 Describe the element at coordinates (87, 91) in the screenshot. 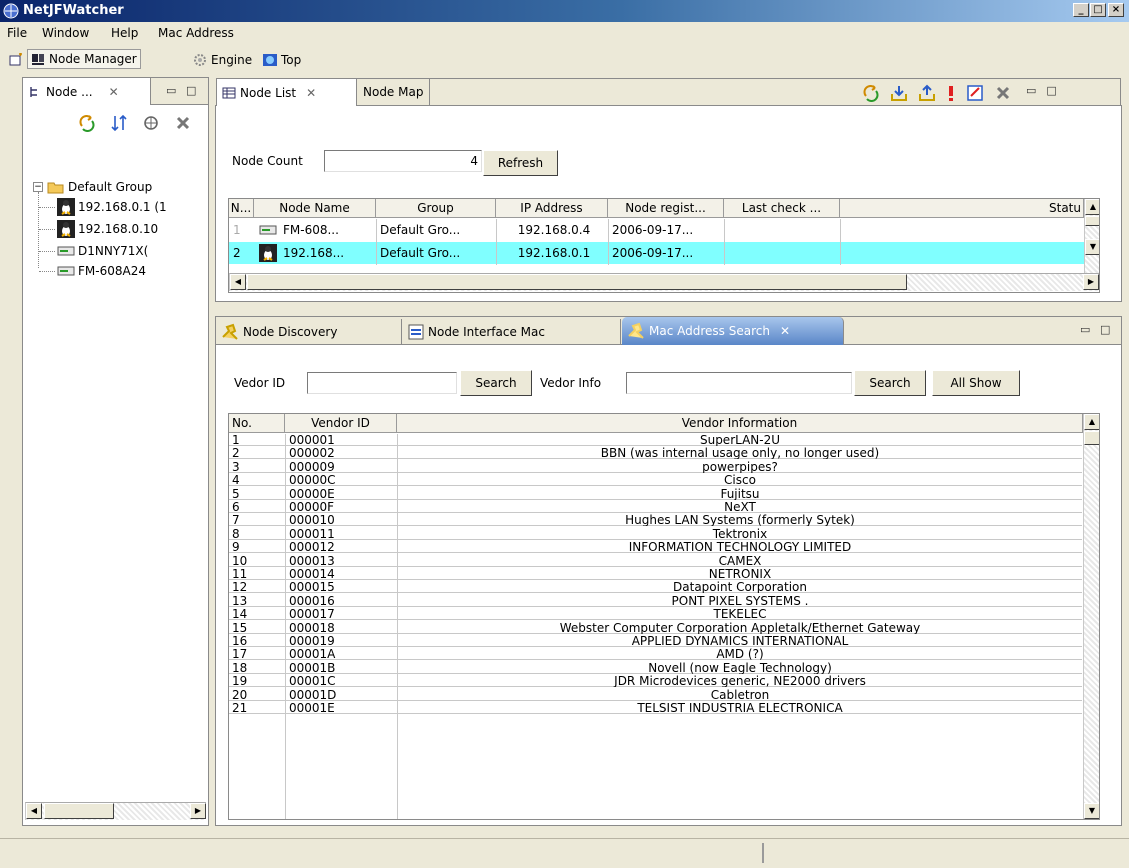

I see `tab-node-tree: Node ... ✕` at that location.